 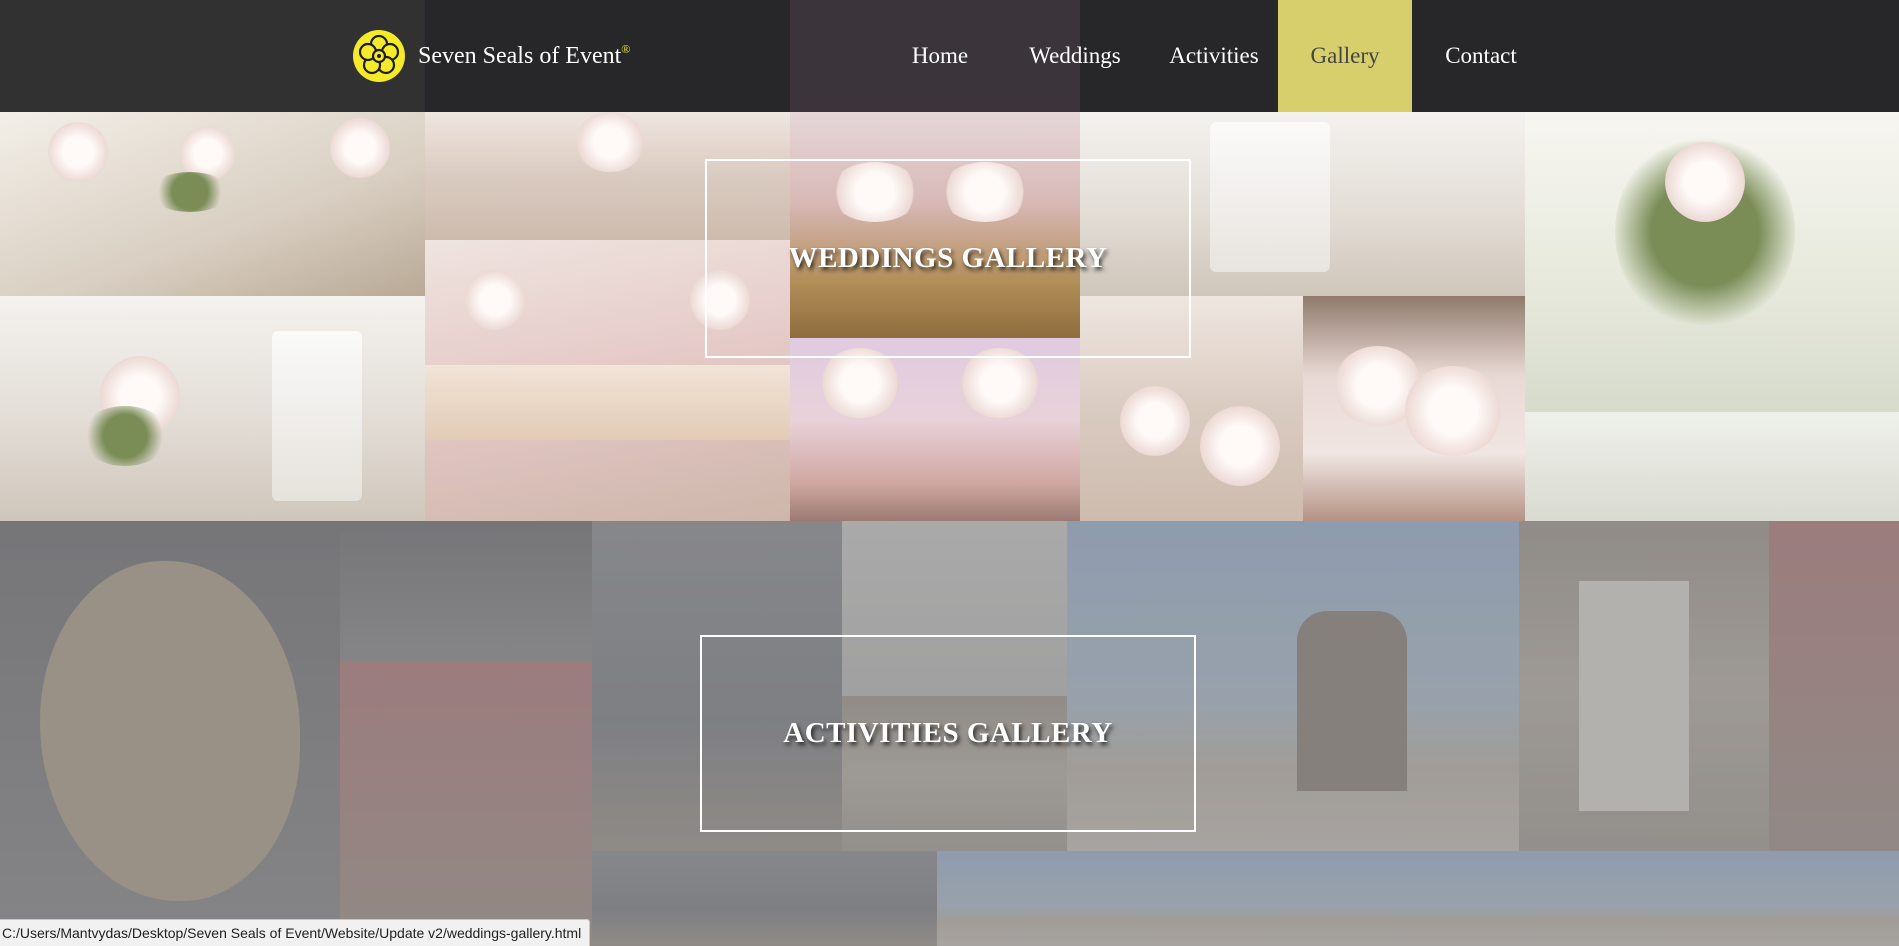 What do you see at coordinates (379, 56) in the screenshot?
I see `seal-flower-icon` at bounding box center [379, 56].